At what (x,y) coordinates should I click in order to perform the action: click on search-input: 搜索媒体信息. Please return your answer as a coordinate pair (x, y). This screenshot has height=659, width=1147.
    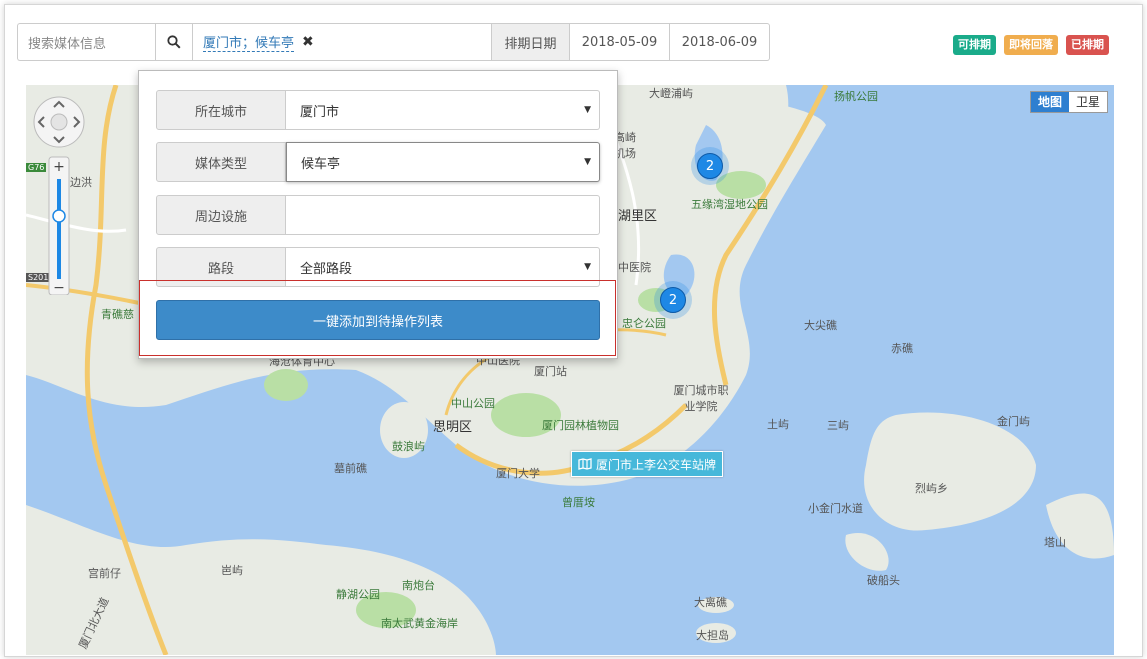
    Looking at the image, I should click on (86, 42).